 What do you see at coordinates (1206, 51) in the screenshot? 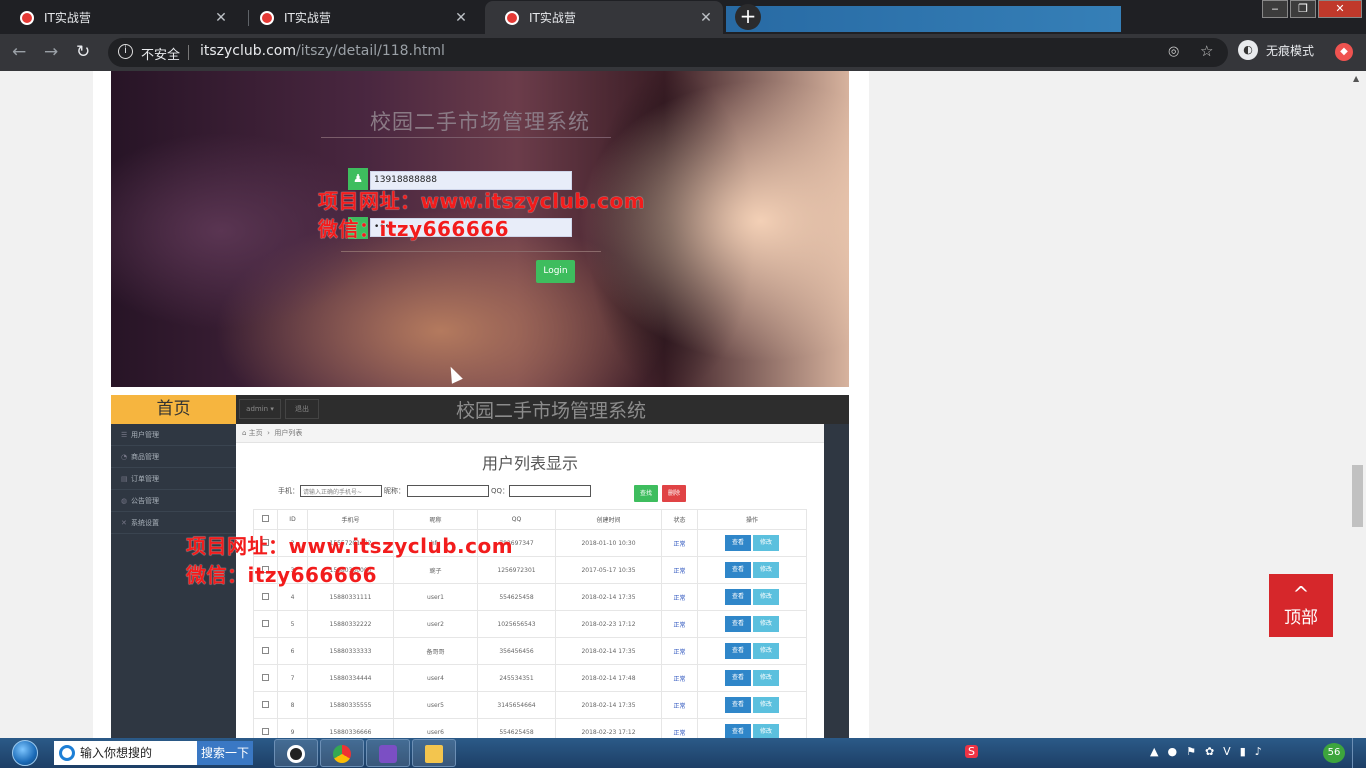
I see `bookmark-star-icon: ☆` at bounding box center [1206, 51].